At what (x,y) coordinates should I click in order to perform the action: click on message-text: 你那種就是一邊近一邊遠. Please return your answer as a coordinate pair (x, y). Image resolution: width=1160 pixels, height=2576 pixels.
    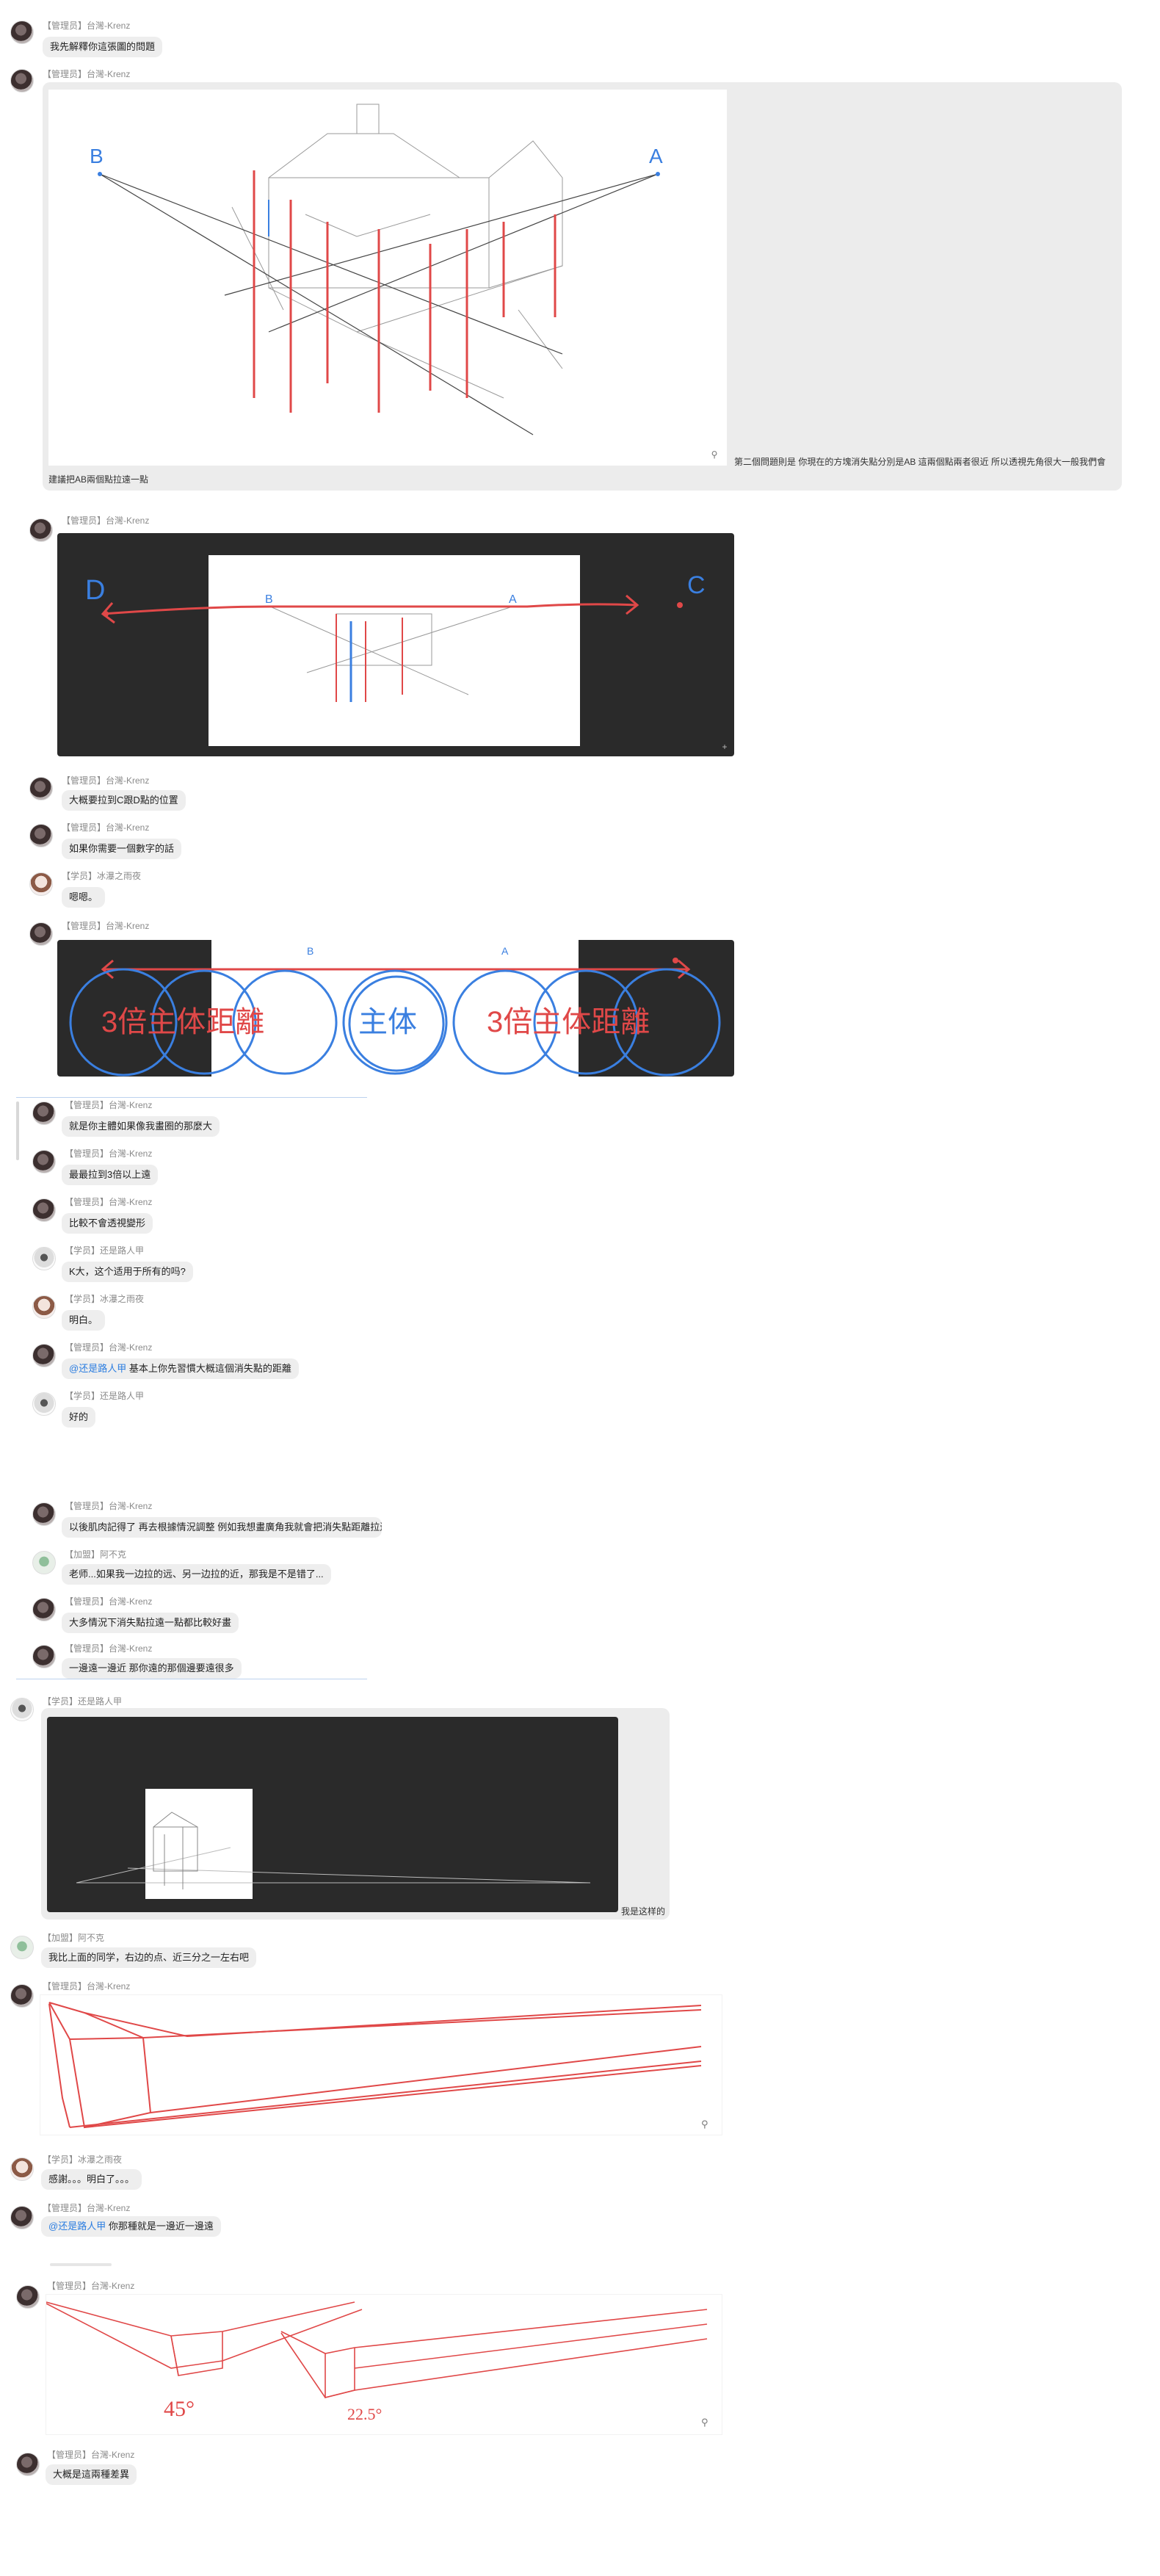
    Looking at the image, I should click on (161, 2226).